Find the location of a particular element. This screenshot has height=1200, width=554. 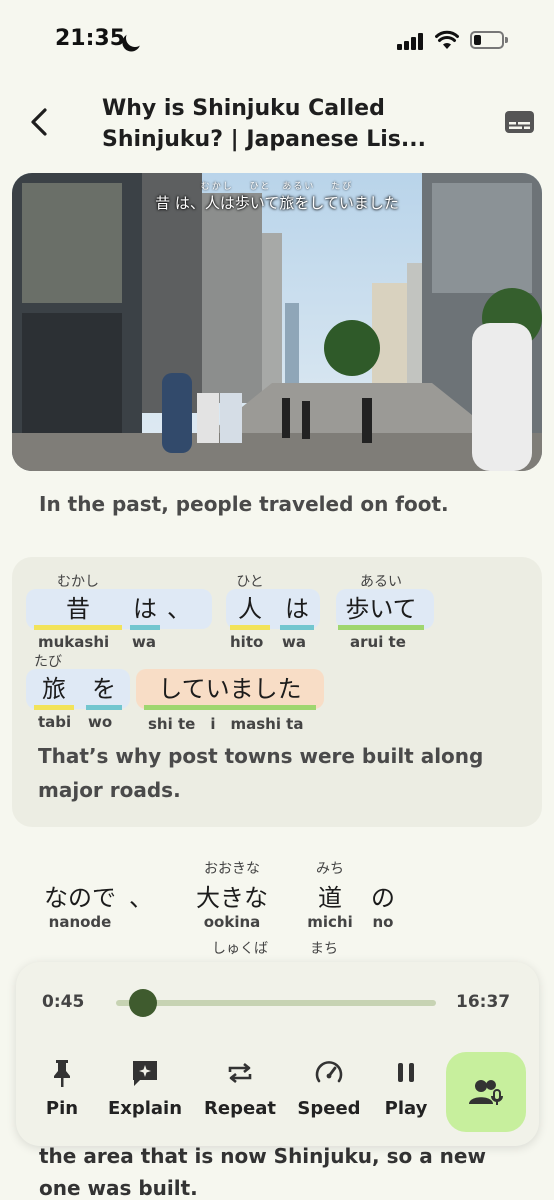

token-text: の is located at coordinates (383, 898).